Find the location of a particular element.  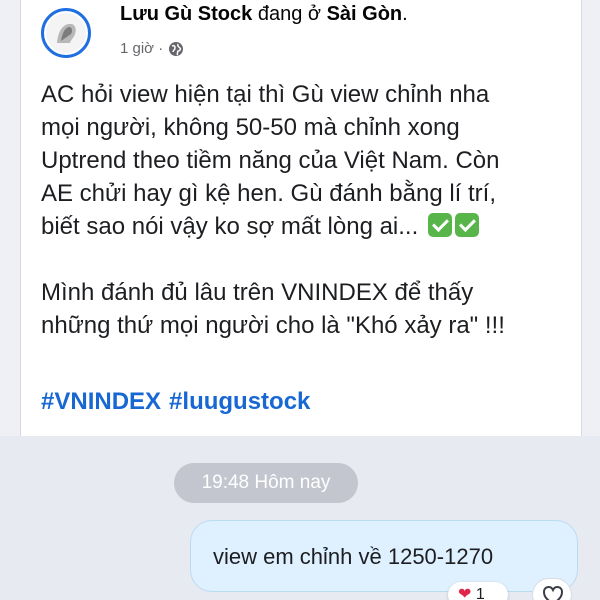

heart-icon: ❤ is located at coordinates (465, 593).